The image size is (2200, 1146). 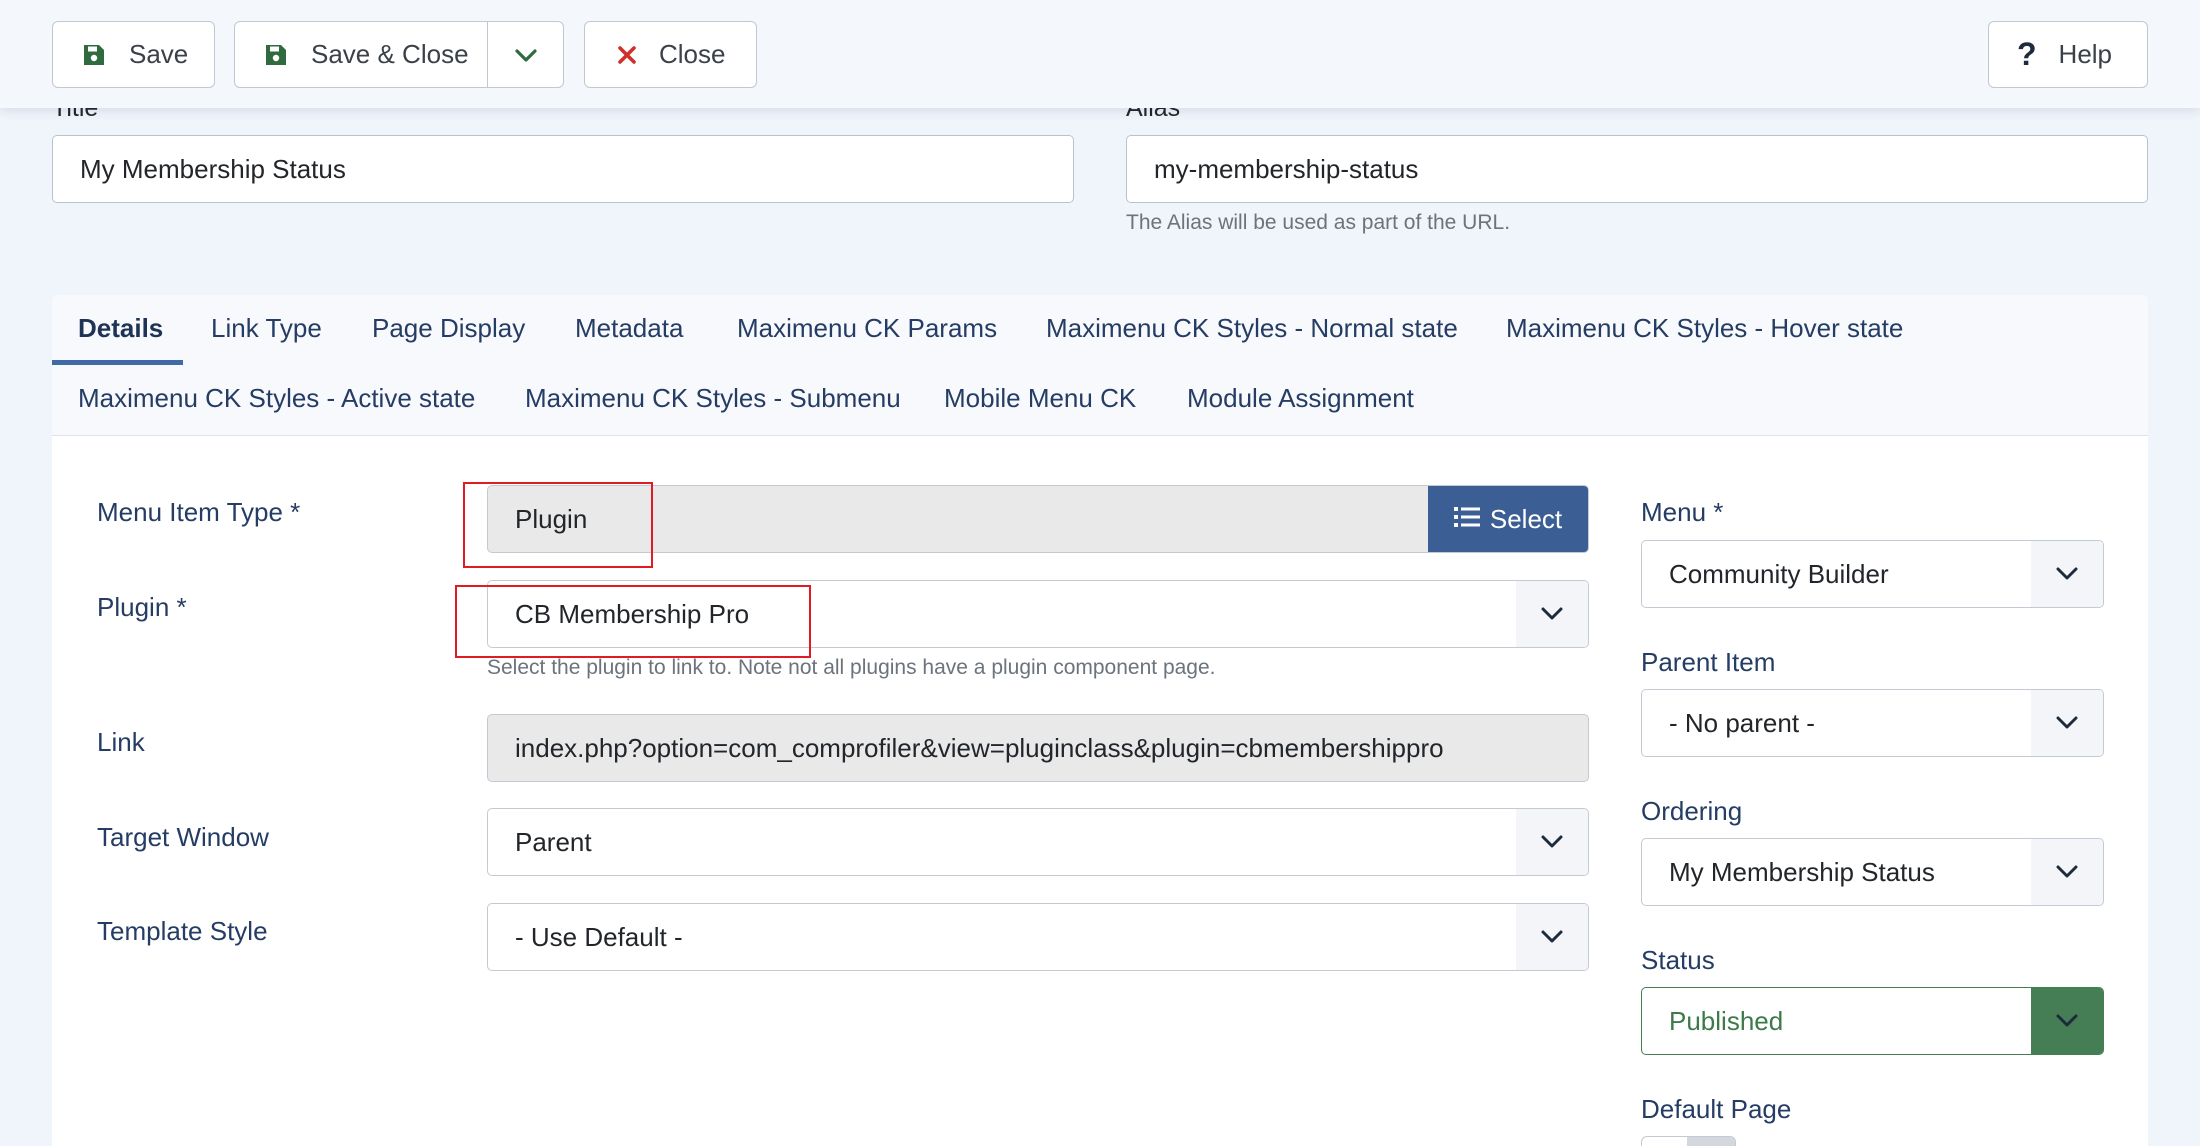 I want to click on close-icon, so click(x=627, y=55).